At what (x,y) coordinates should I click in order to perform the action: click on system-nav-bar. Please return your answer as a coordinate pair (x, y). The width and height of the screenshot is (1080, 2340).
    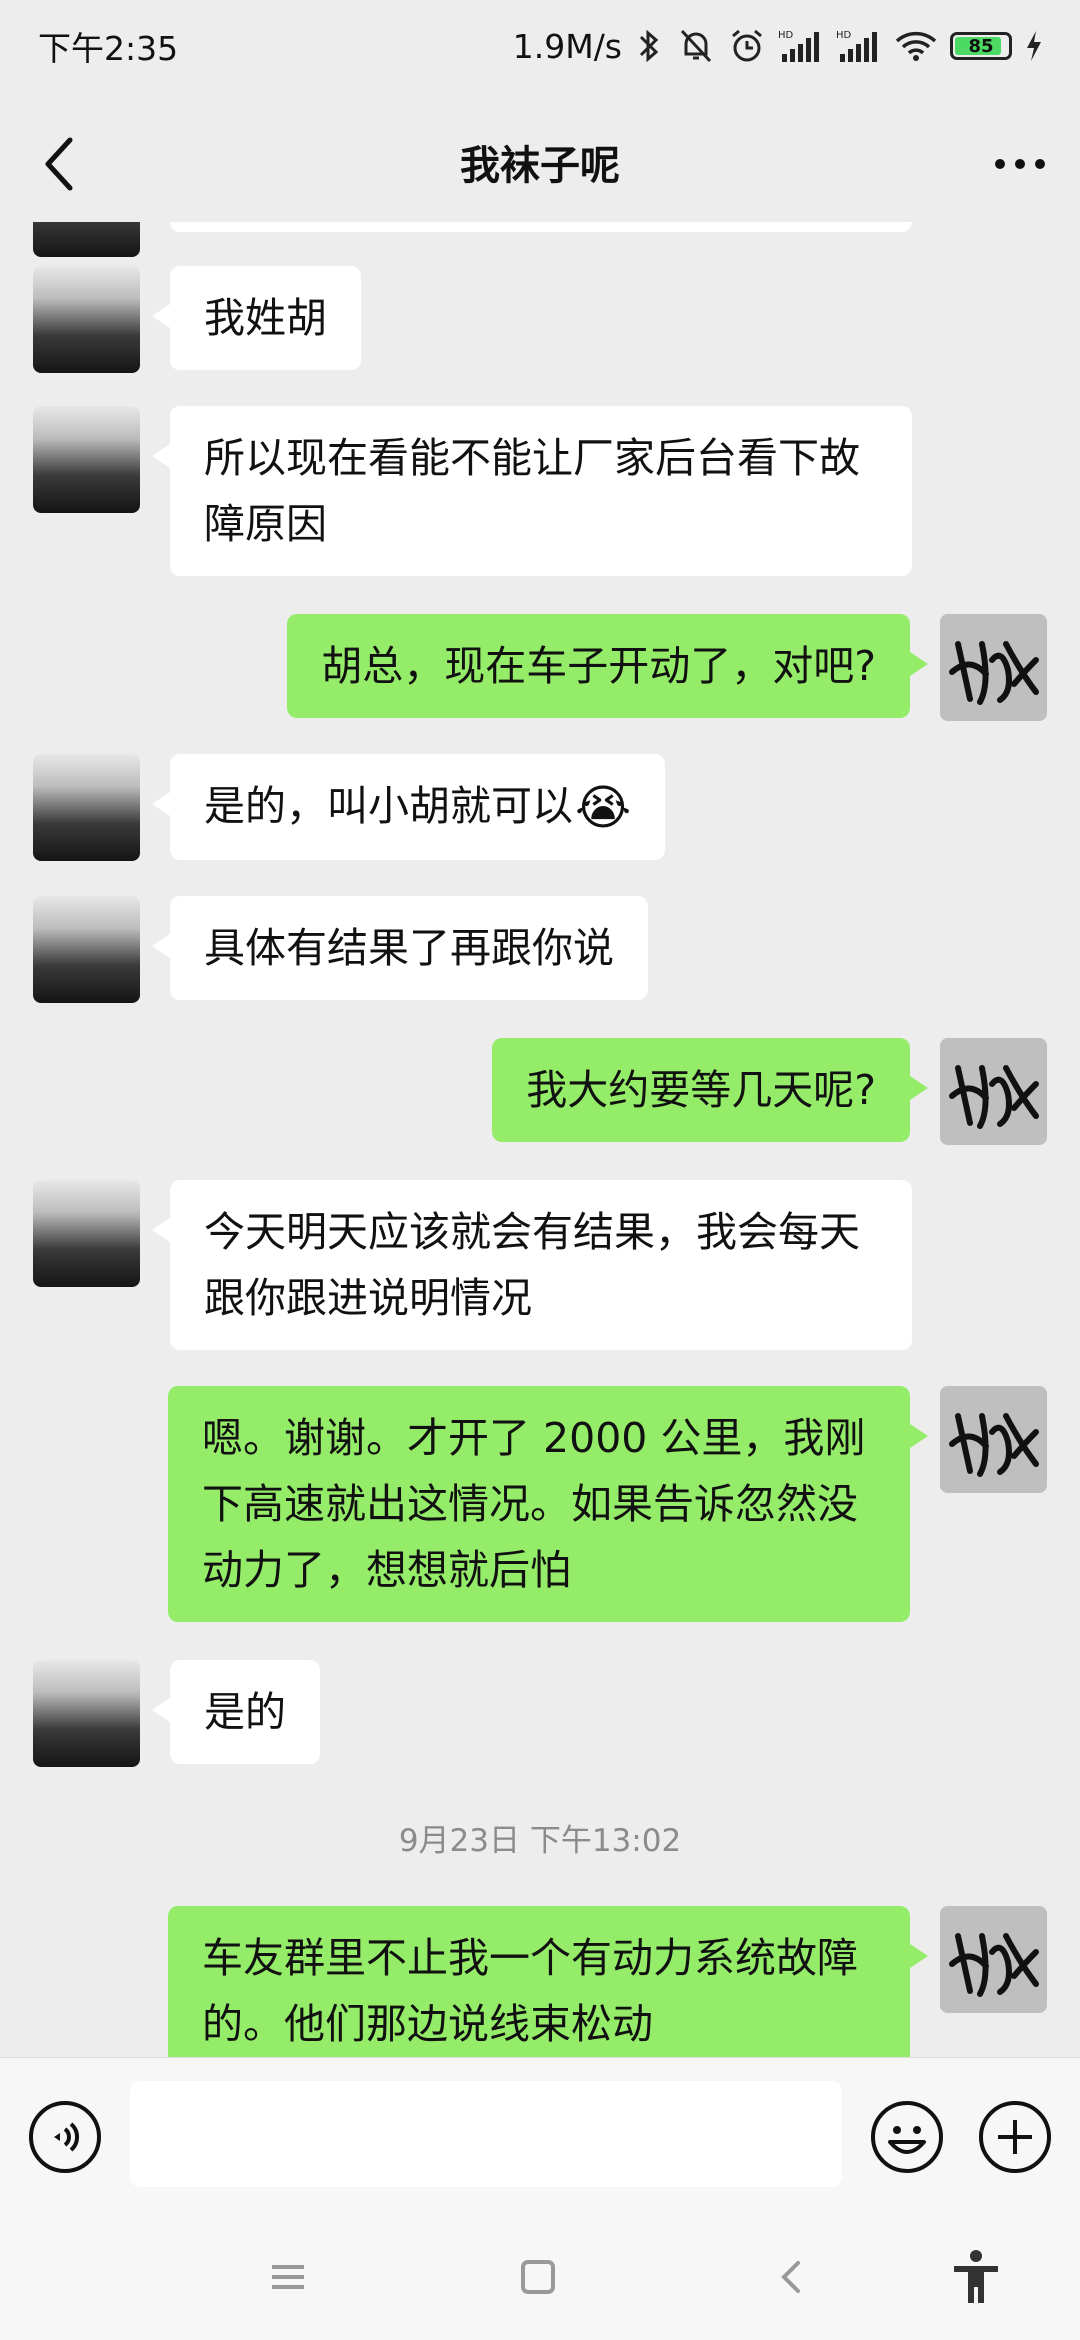
    Looking at the image, I should click on (540, 2273).